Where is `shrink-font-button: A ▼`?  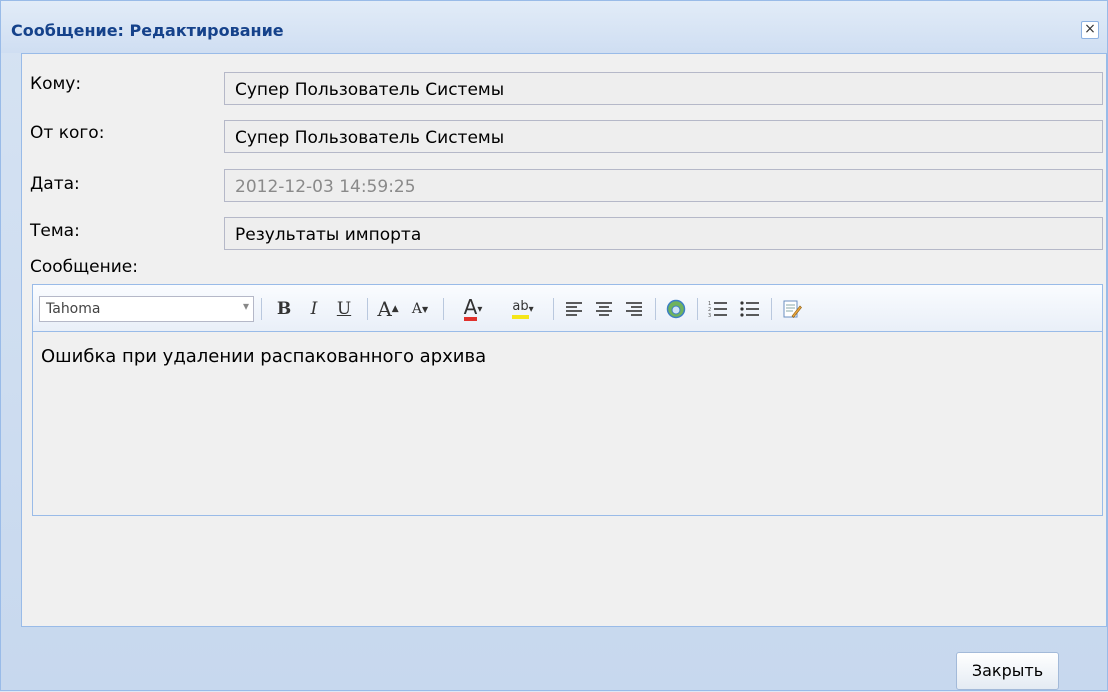
shrink-font-button: A ▼ is located at coordinates (420, 309).